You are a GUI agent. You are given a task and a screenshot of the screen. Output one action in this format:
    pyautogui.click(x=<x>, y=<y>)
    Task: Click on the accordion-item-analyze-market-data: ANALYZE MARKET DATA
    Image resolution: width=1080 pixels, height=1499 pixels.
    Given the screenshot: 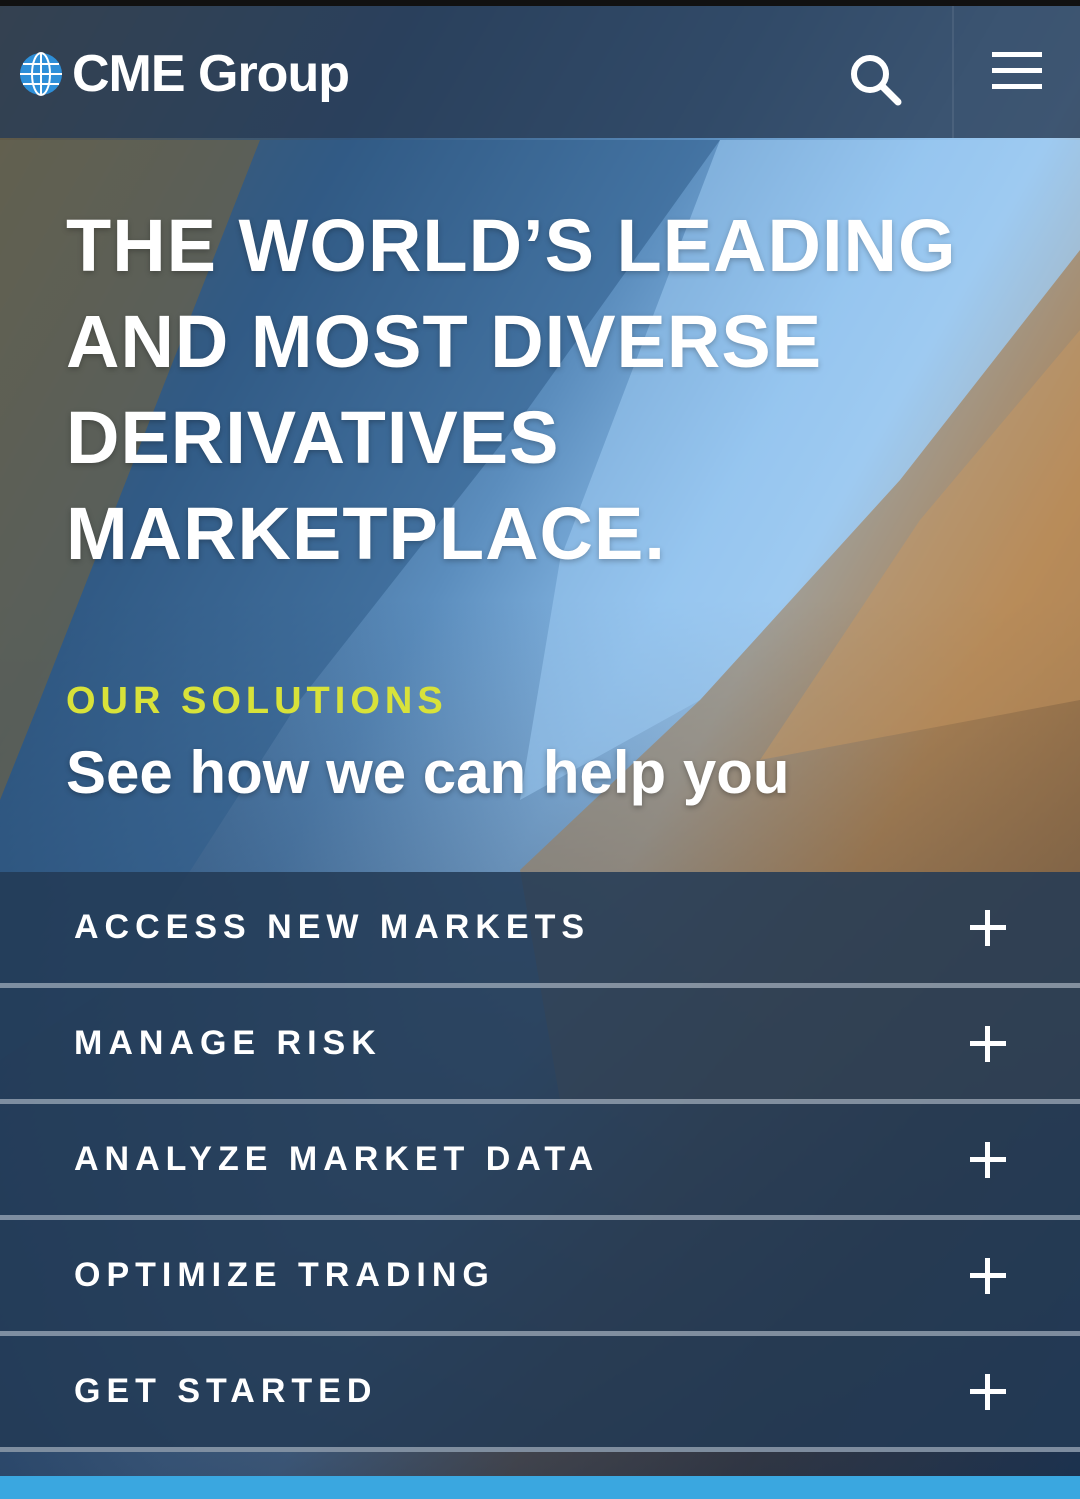 What is the action you would take?
    pyautogui.click(x=540, y=1162)
    